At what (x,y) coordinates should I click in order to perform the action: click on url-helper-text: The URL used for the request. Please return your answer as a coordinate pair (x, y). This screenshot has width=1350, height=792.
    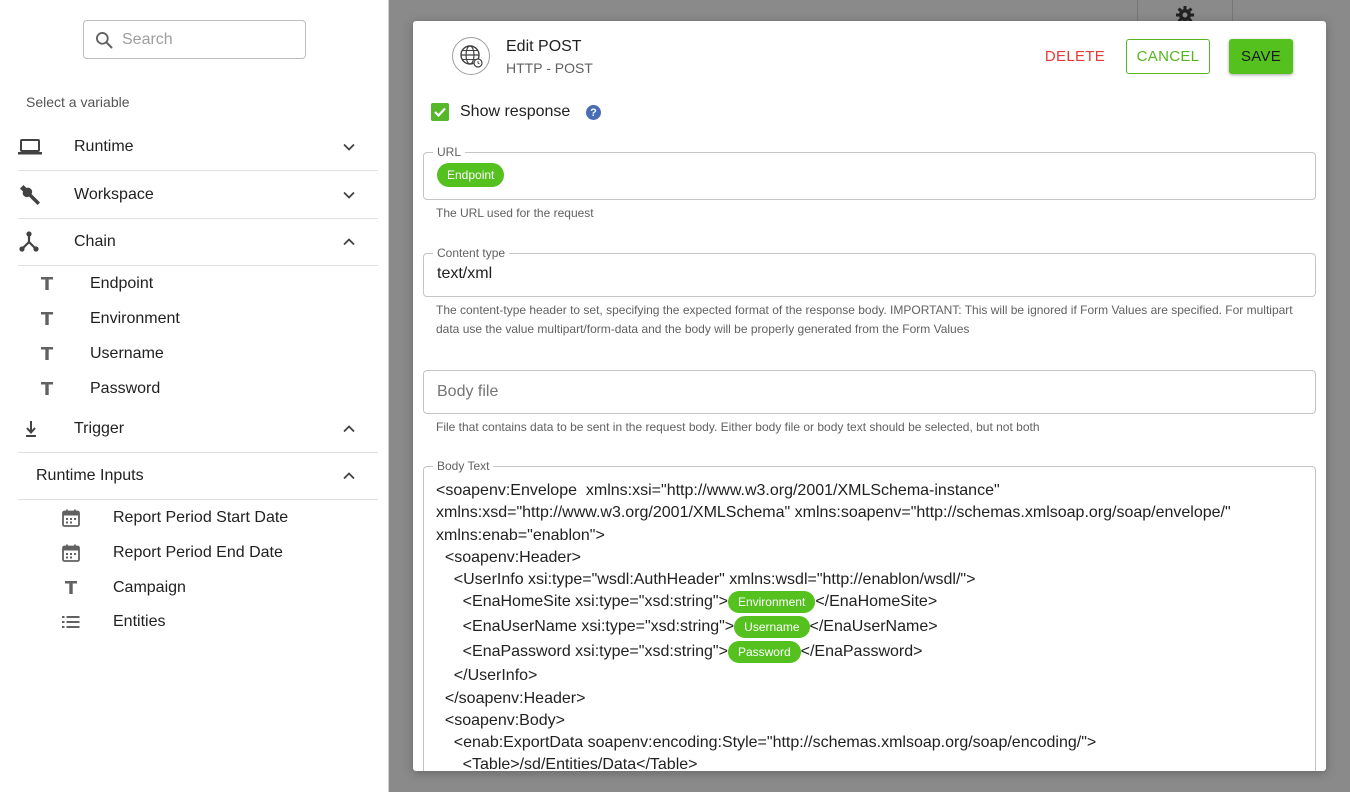
    Looking at the image, I should click on (515, 213).